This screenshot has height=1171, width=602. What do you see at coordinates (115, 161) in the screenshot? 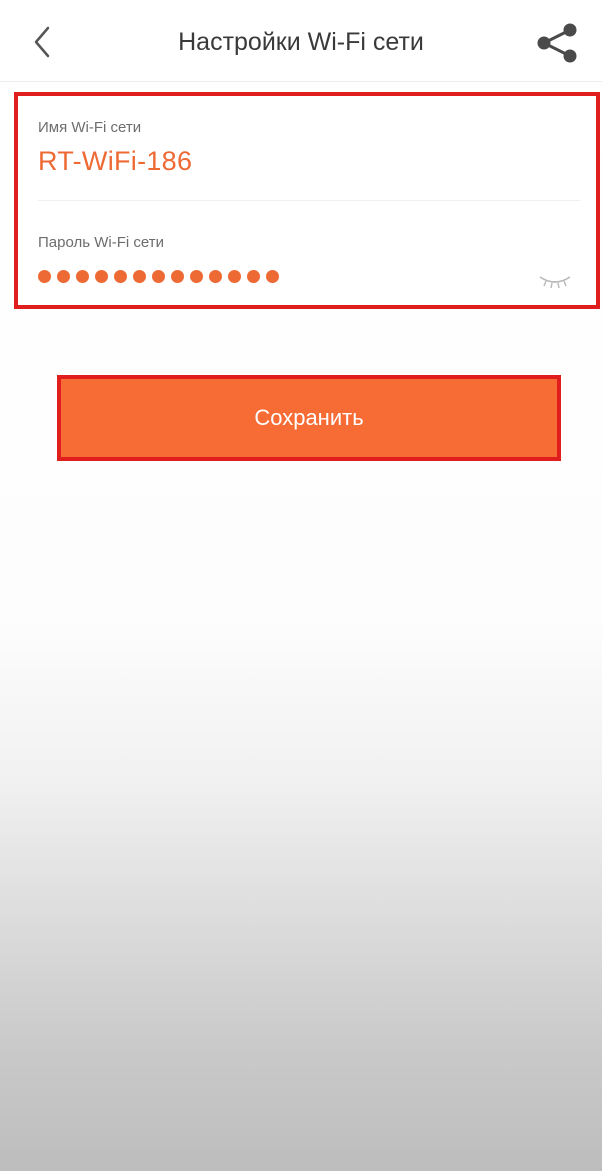
I see `ssid-field: RT-WiFi-186` at bounding box center [115, 161].